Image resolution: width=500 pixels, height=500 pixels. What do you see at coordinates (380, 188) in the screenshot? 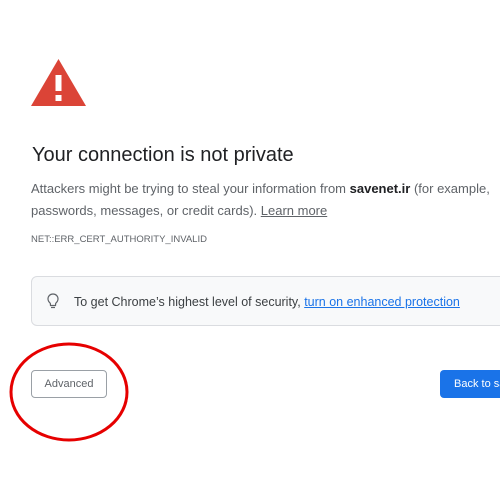
I see `host-name: savenet.ir` at bounding box center [380, 188].